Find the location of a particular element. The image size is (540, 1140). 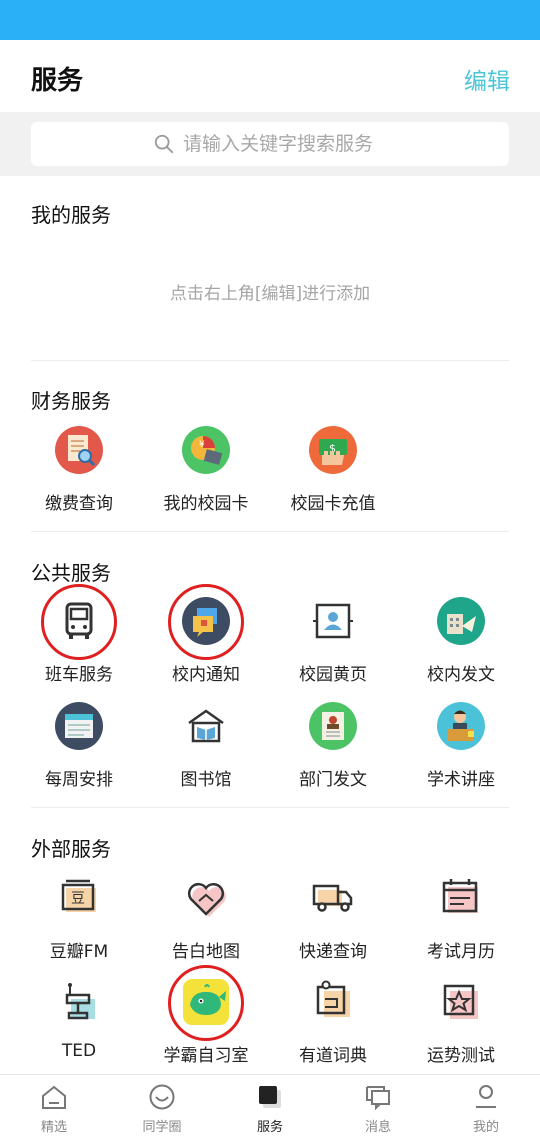

service-label: 部门发文 is located at coordinates (333, 780).